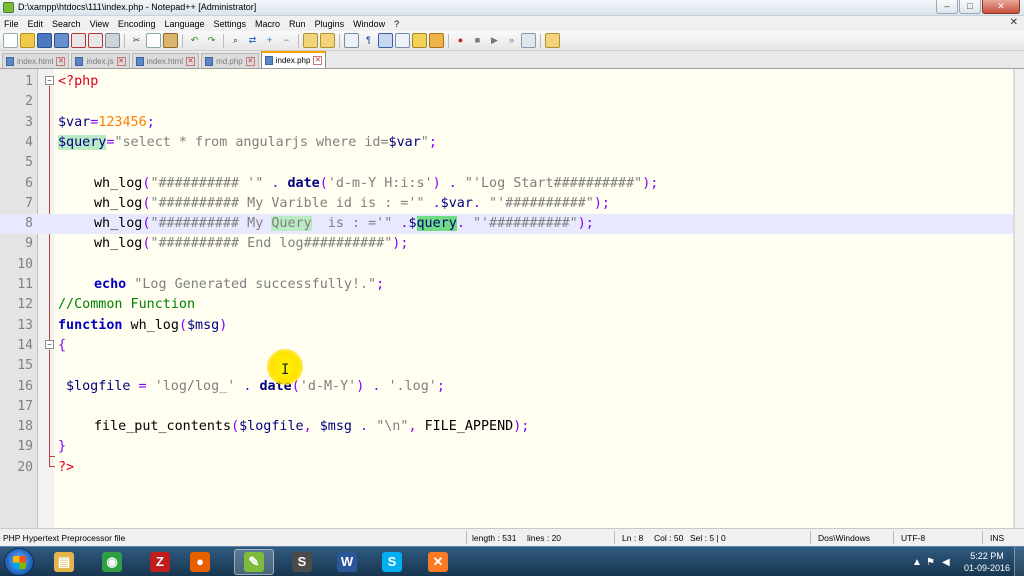  I want to click on status-encoding: UTF-8, so click(913, 538).